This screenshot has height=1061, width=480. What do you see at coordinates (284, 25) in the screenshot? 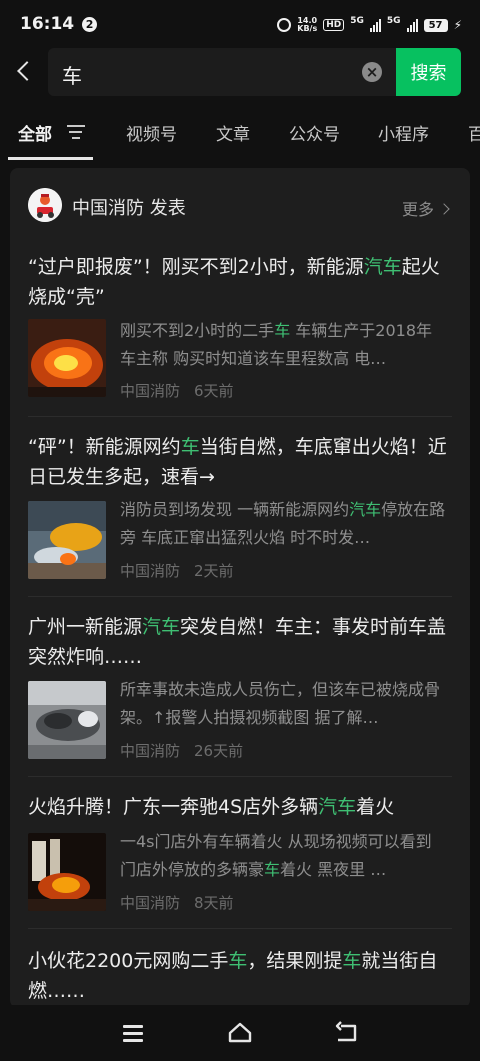
I see `alarm-icon` at bounding box center [284, 25].